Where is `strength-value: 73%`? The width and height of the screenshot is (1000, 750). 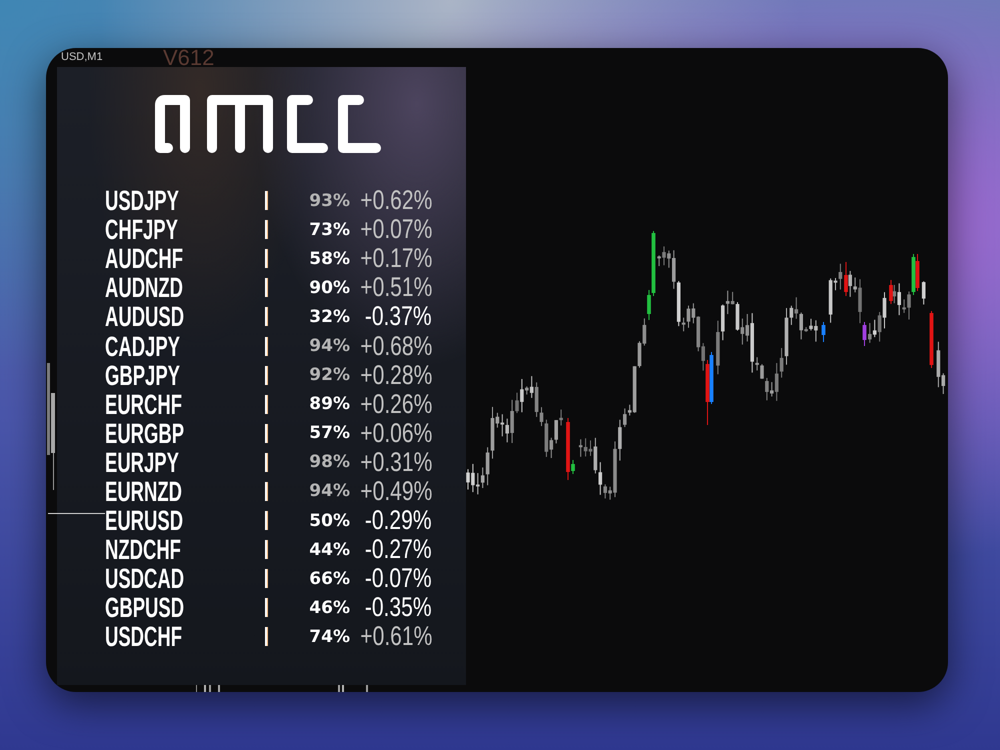 strength-value: 73% is located at coordinates (329, 230).